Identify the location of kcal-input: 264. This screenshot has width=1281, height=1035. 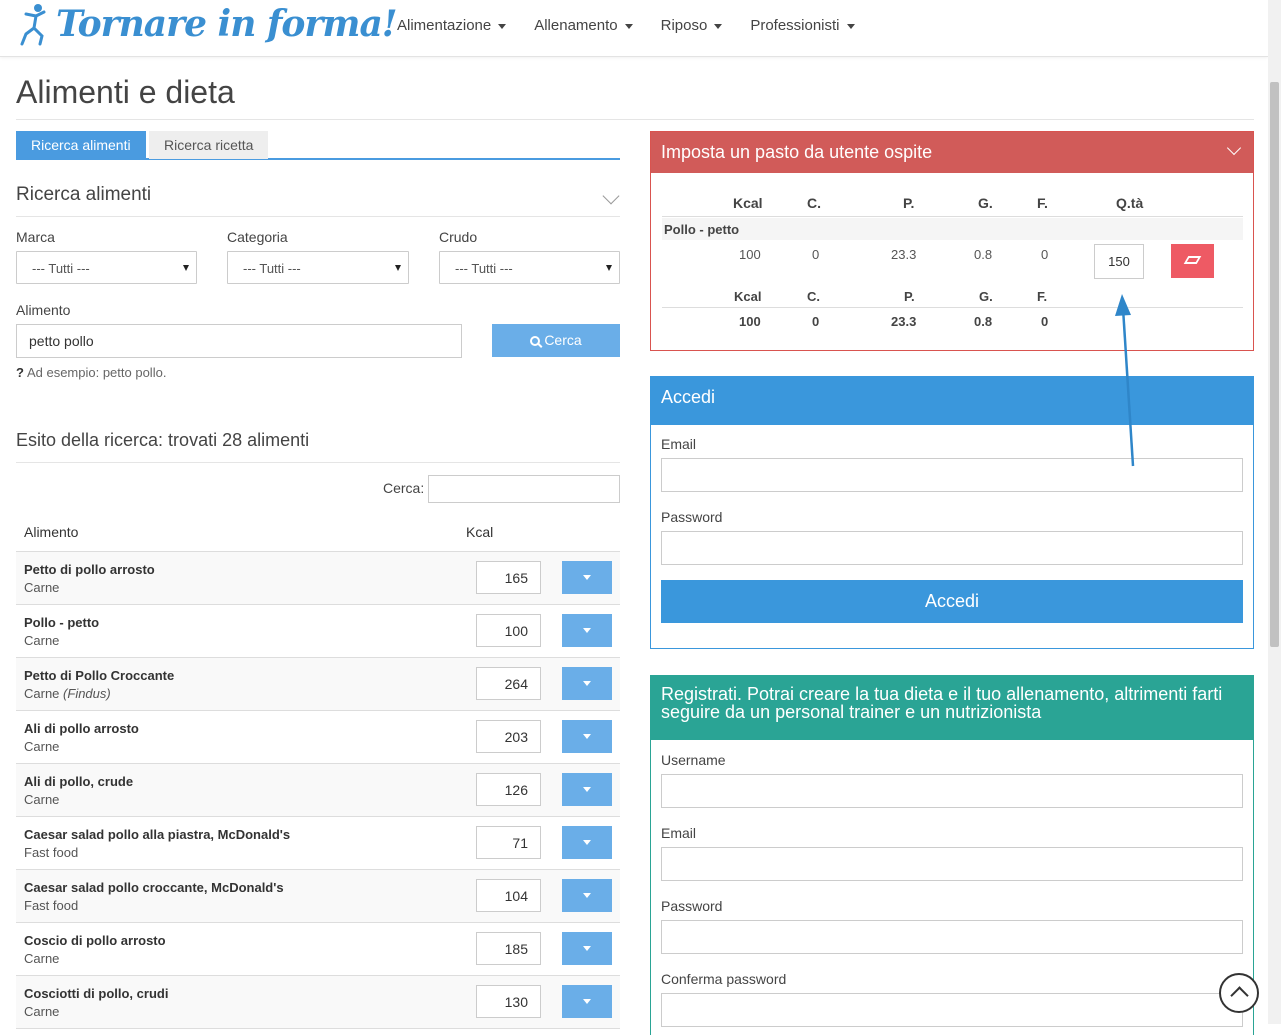
(508, 683).